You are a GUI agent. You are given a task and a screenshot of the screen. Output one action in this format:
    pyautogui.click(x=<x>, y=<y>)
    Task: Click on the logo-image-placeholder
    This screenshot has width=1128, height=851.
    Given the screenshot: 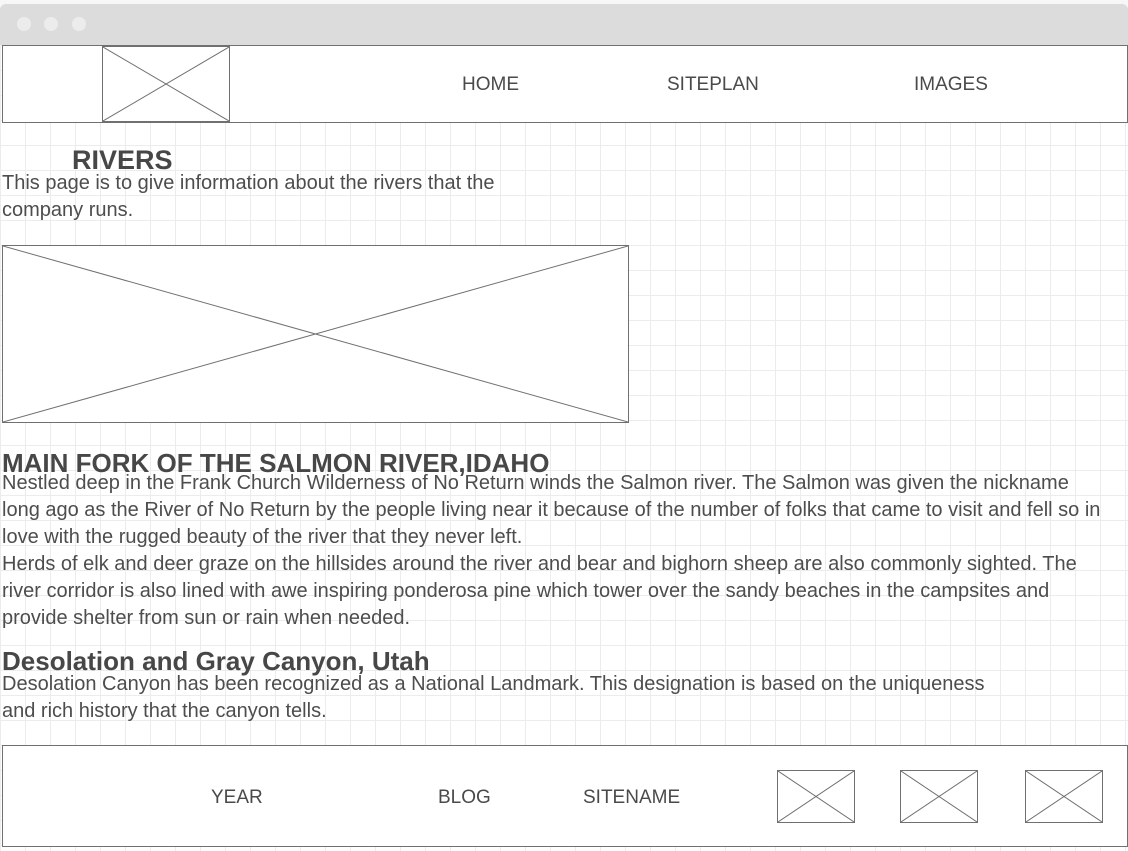 What is the action you would take?
    pyautogui.click(x=166, y=84)
    